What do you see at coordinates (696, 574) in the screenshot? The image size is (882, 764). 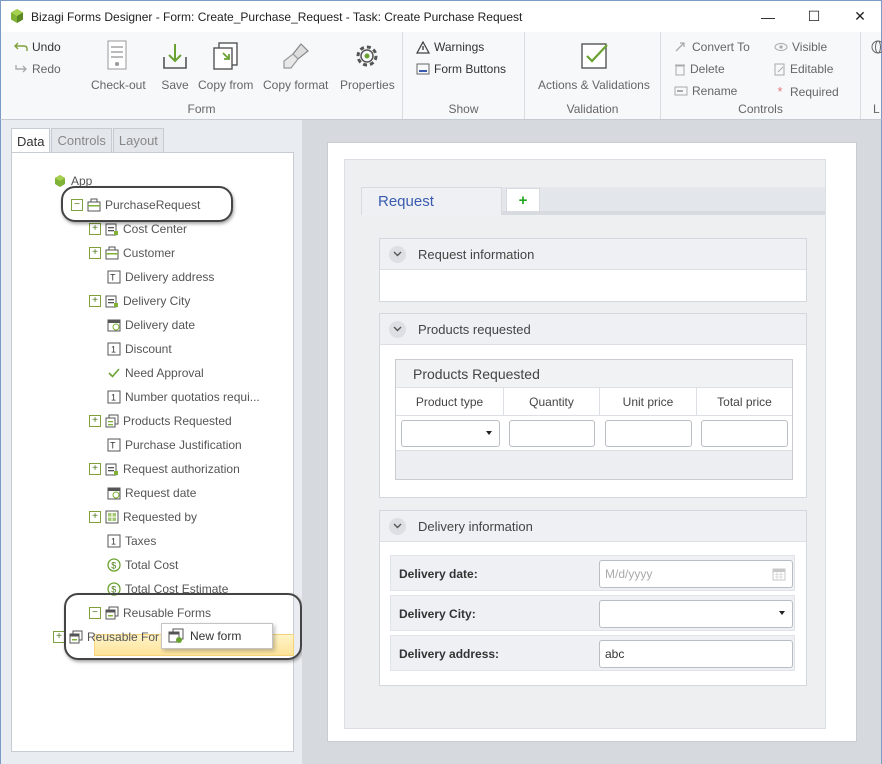 I see `delivery-date-input: M/d/yyyy` at bounding box center [696, 574].